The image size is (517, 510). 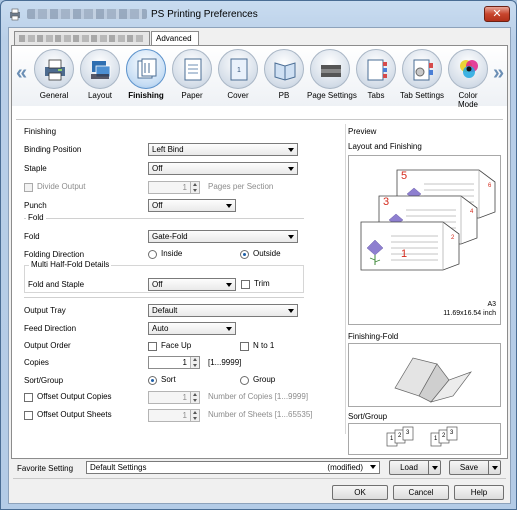 I want to click on title-bar: PS Printing Preferences ✕, so click(x=258, y=14).